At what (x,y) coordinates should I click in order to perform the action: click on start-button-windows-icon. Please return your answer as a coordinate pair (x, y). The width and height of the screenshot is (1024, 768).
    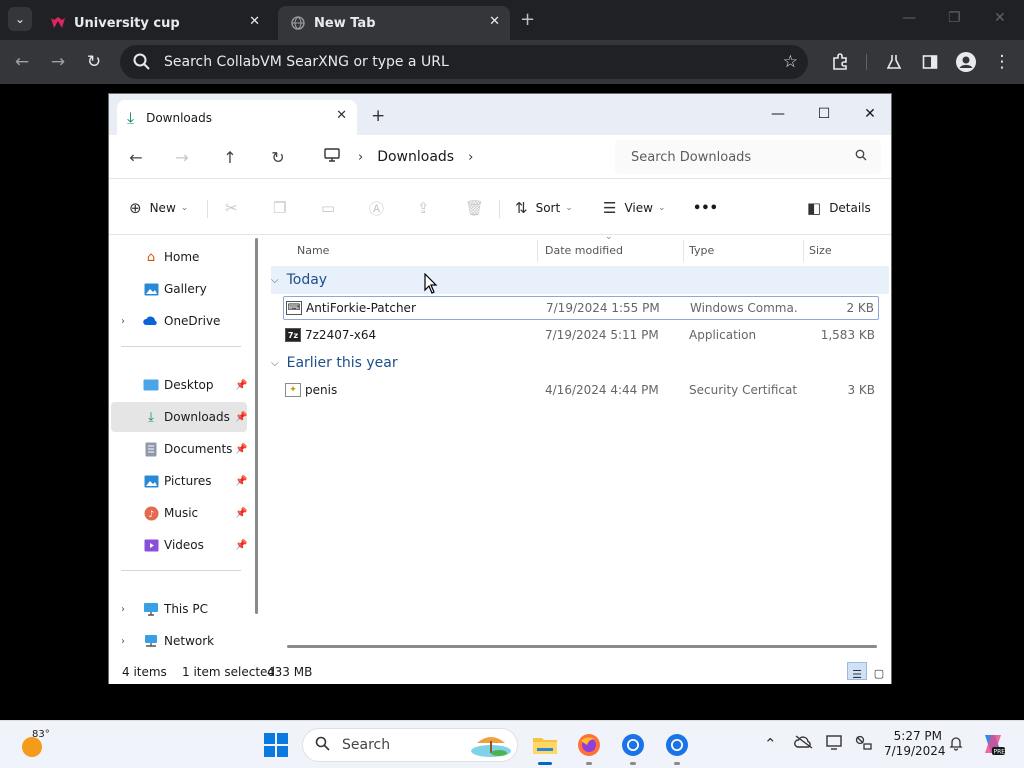
    Looking at the image, I should click on (276, 745).